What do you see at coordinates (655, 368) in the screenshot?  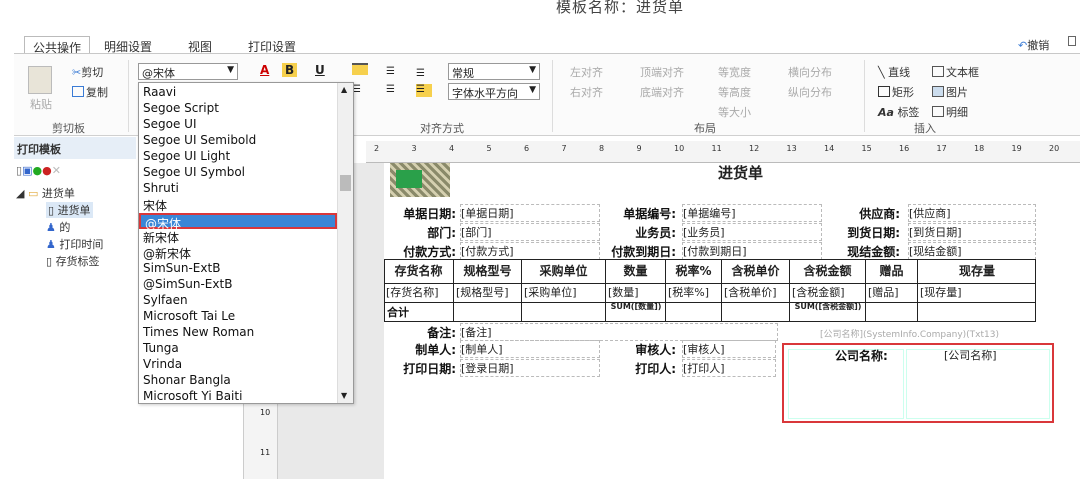 I see `footer-label: 打印人:` at bounding box center [655, 368].